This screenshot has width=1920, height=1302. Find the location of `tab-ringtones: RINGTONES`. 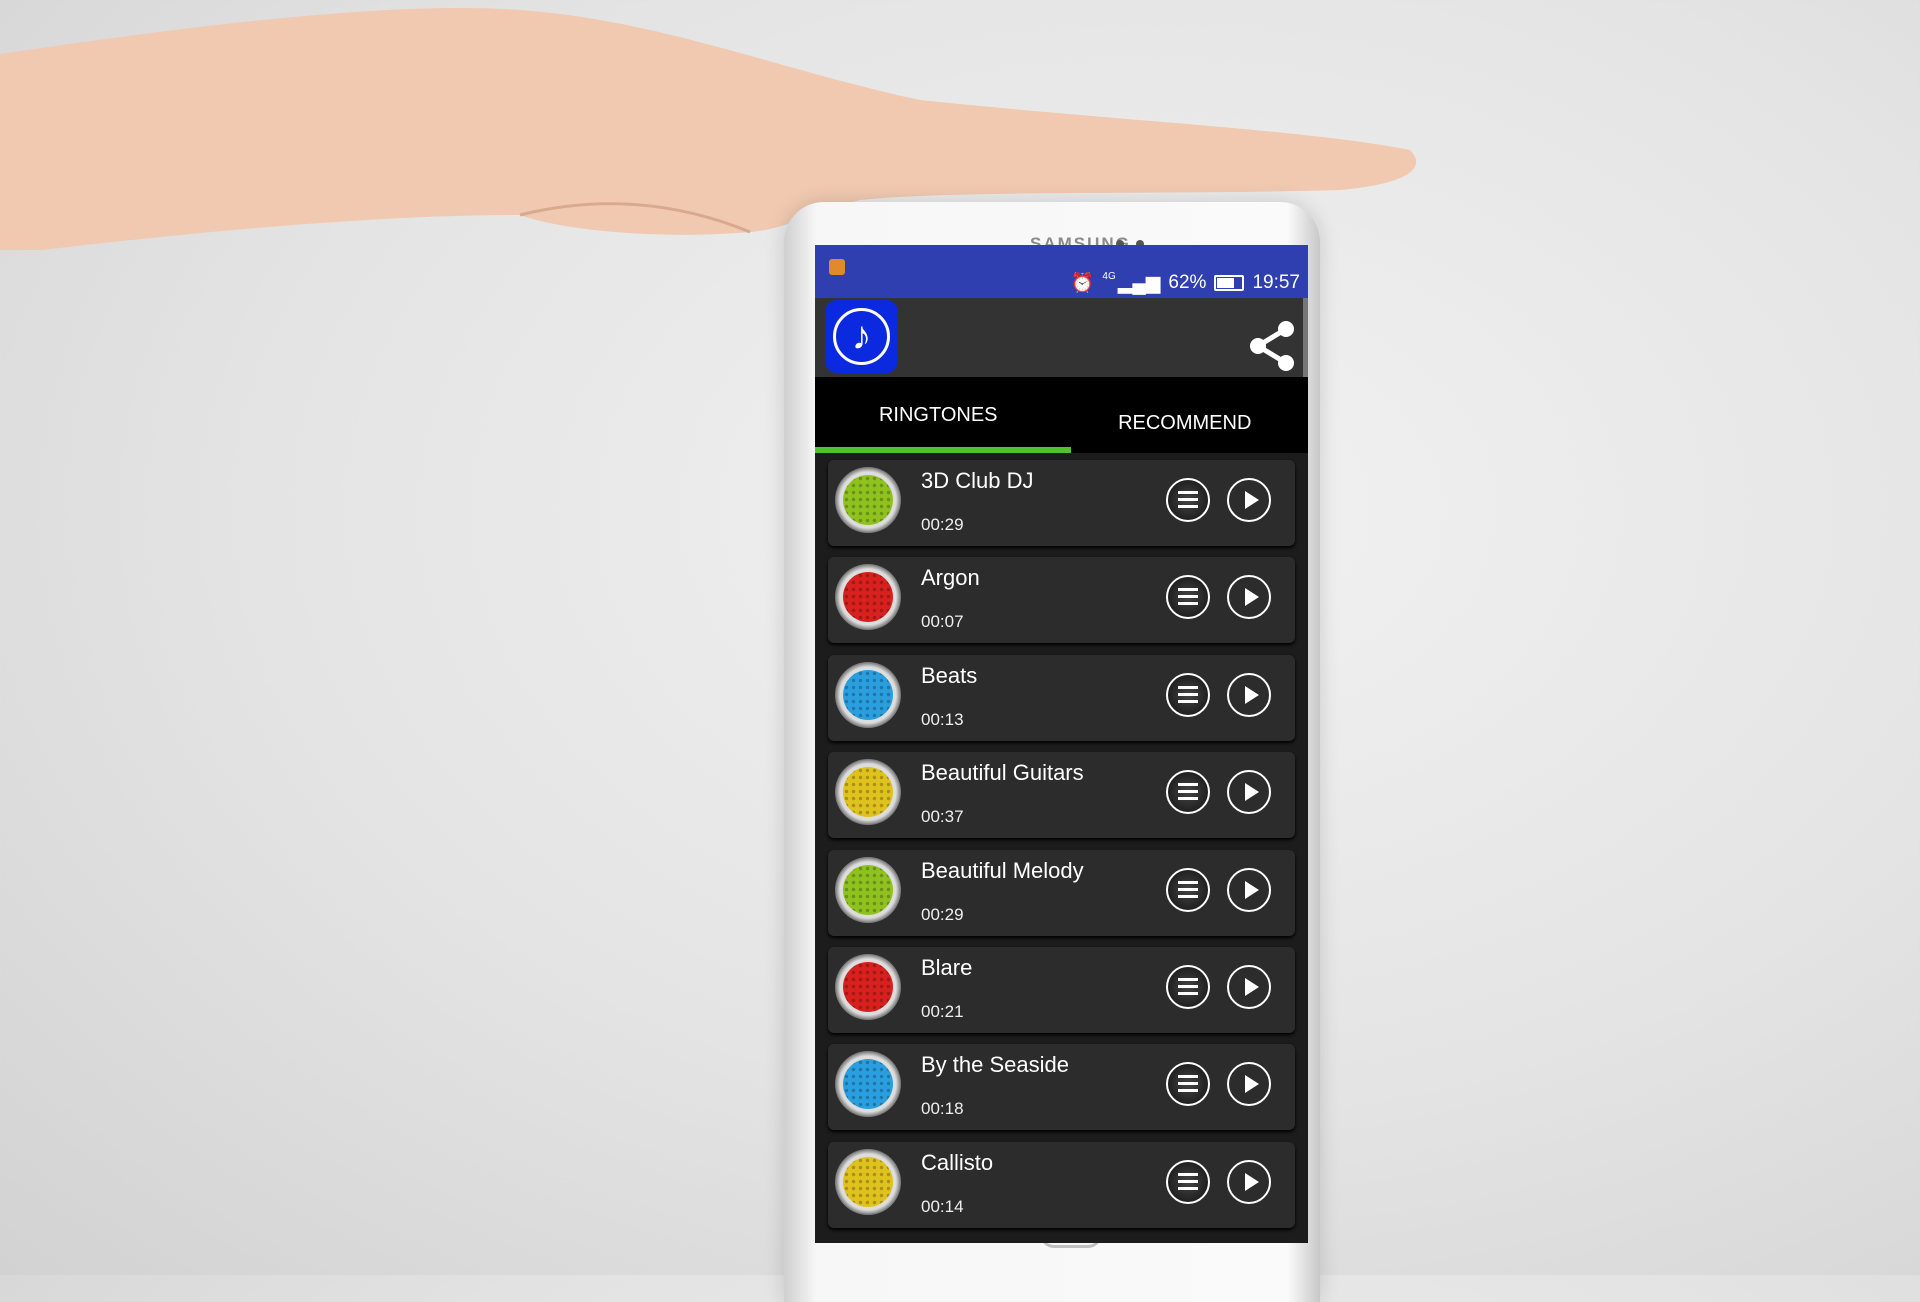

tab-ringtones: RINGTONES is located at coordinates (938, 415).